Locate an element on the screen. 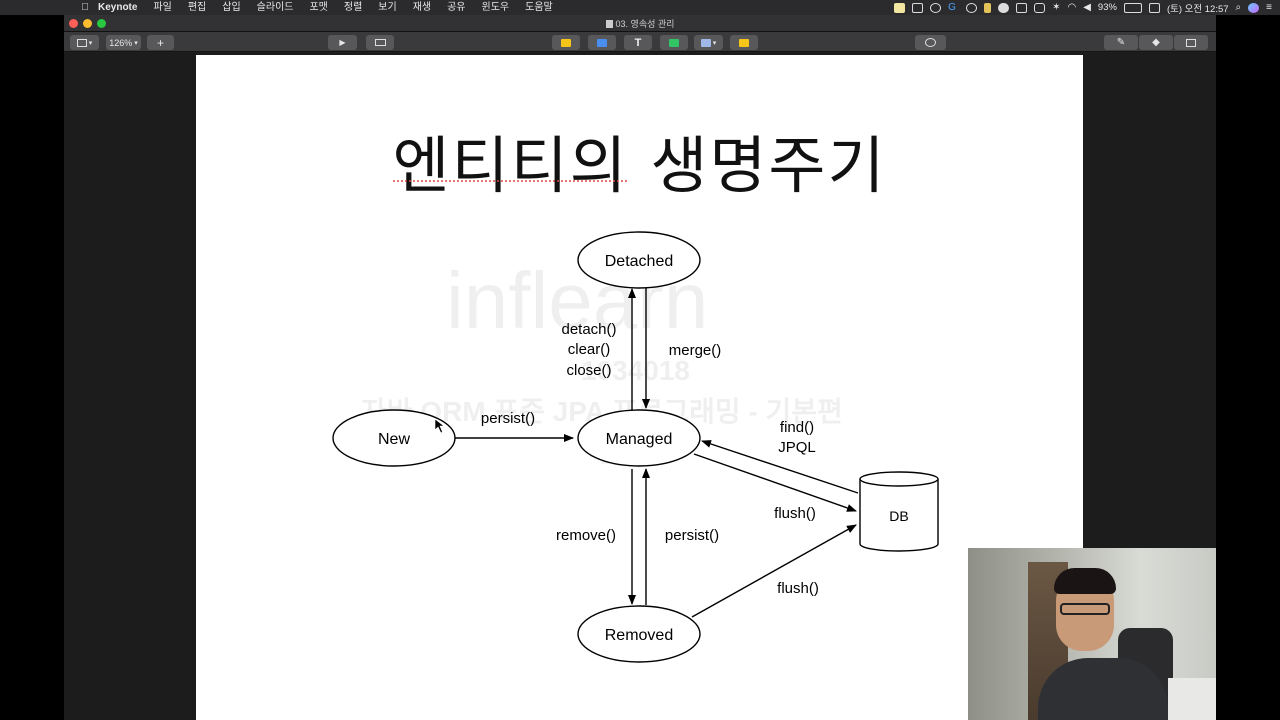 Image resolution: width=1280 pixels, height=720 pixels. state-detached: Detached is located at coordinates (639, 260).